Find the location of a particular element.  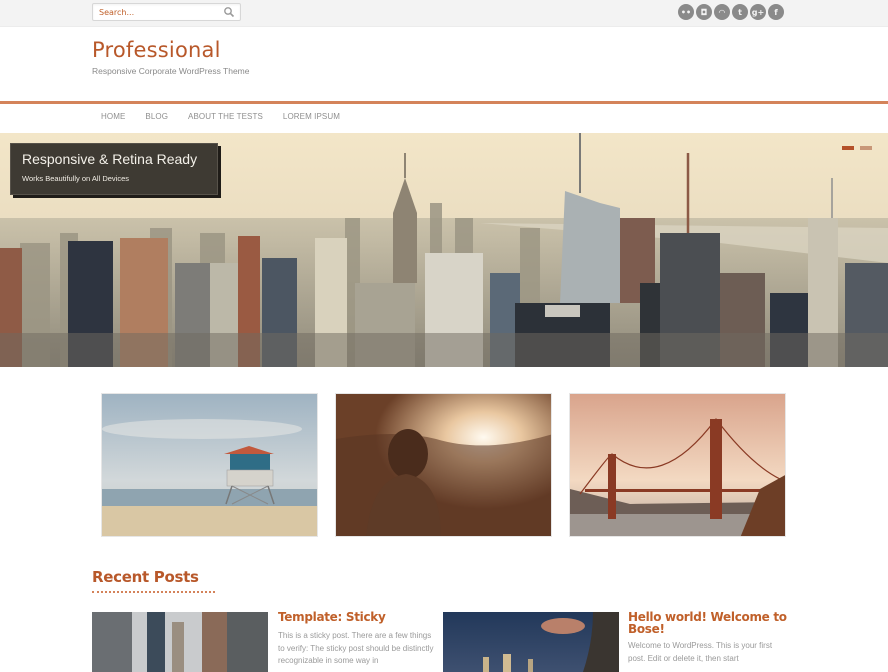

header-divider is located at coordinates (444, 102).